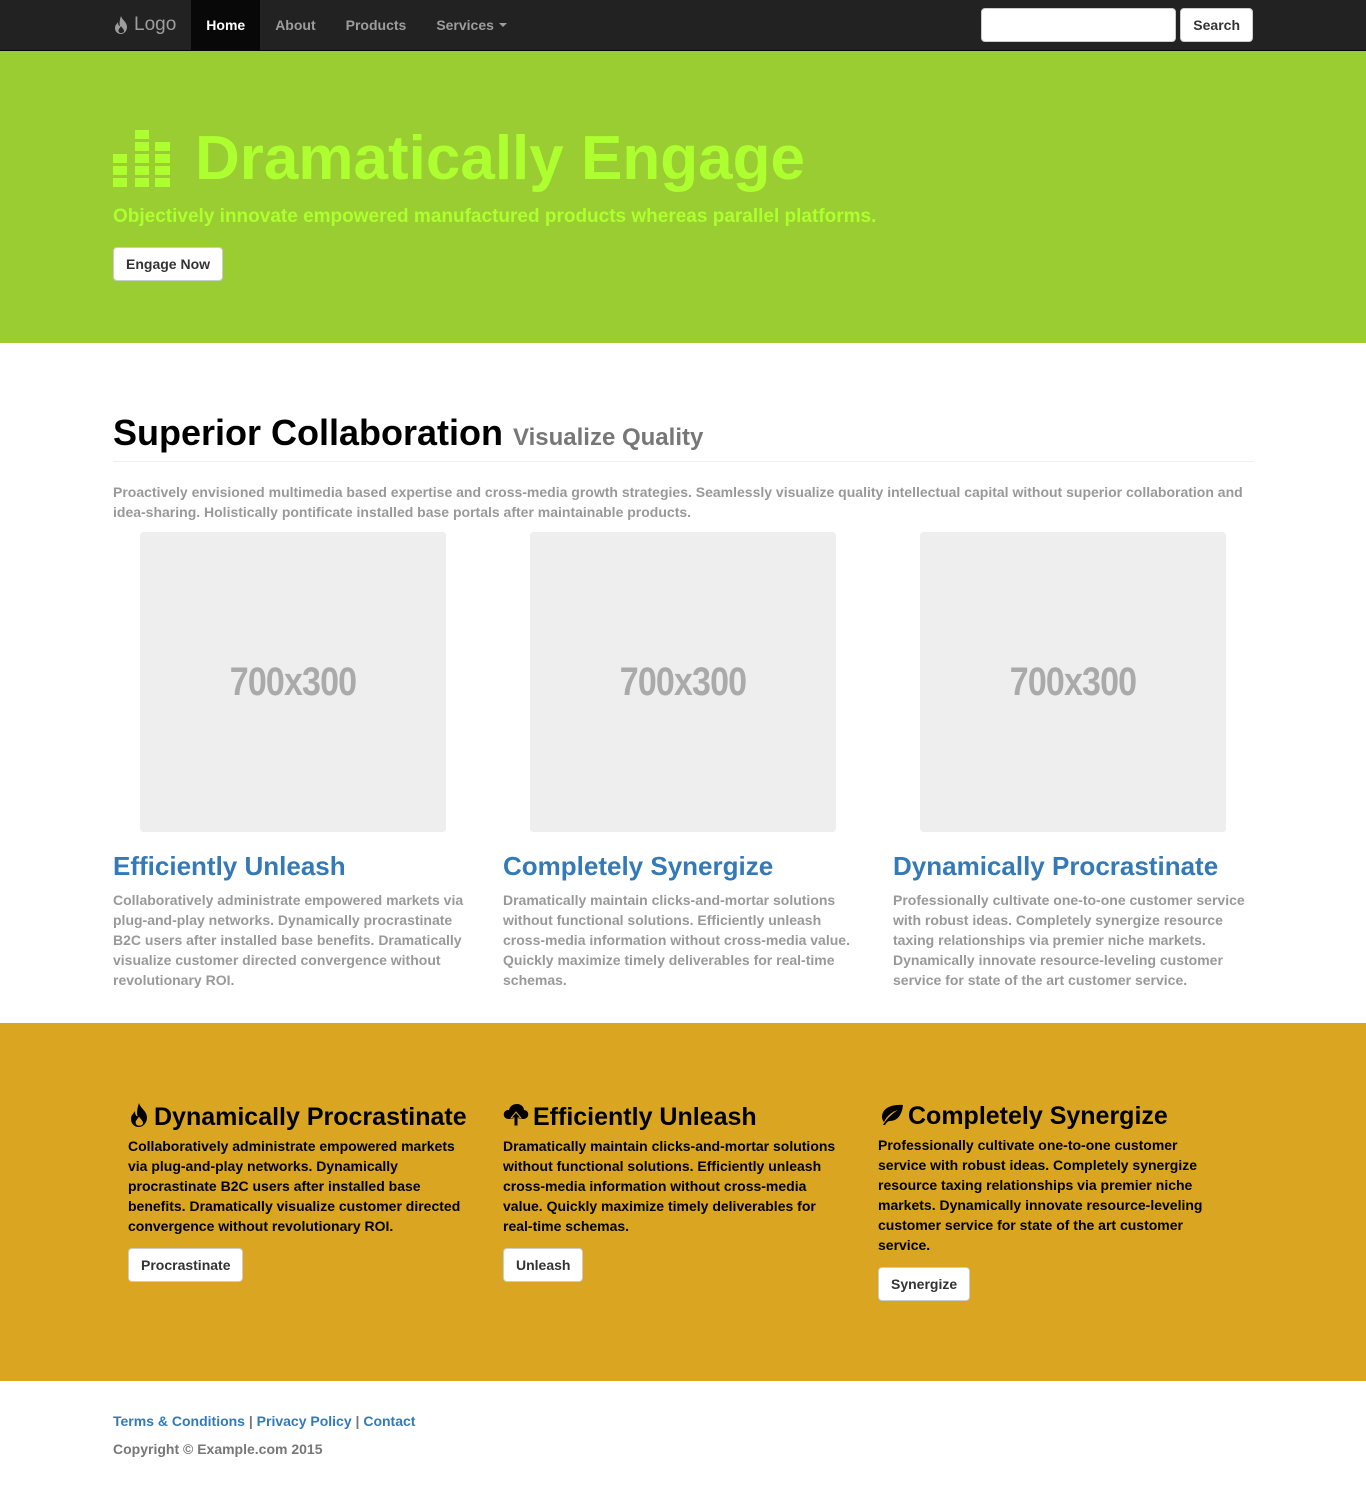 Image resolution: width=1366 pixels, height=1501 pixels. I want to click on feature-title-text: Completely Synergize, so click(1038, 1116).